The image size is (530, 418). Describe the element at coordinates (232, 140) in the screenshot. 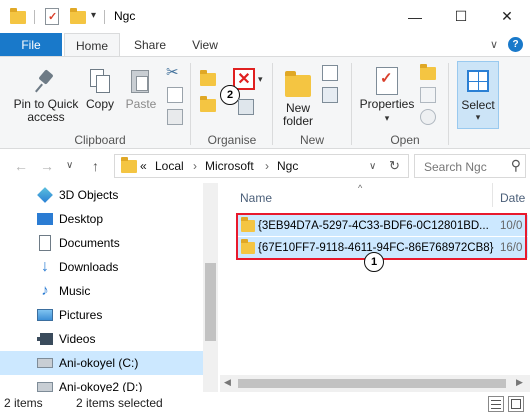

I see `organise-group-label: Organise` at that location.